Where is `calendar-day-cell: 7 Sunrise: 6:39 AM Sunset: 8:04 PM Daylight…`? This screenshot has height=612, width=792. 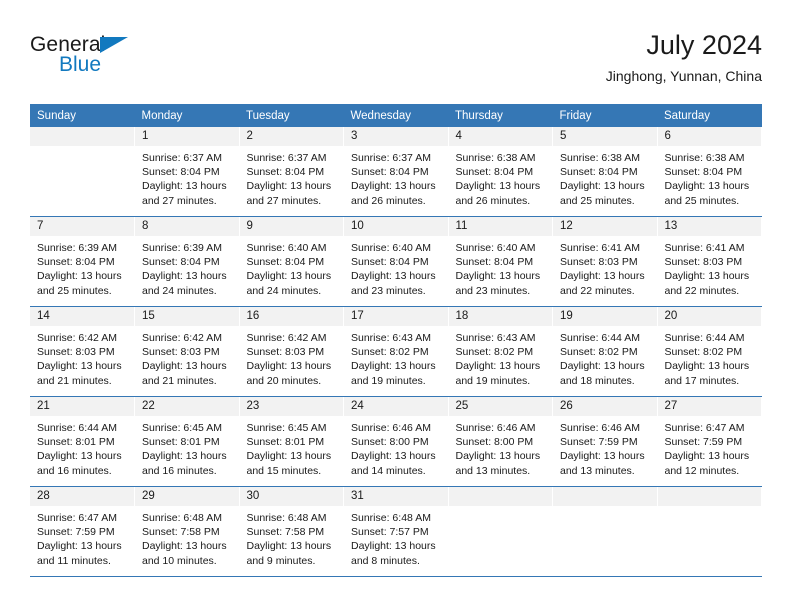
calendar-day-cell: 7 Sunrise: 6:39 AM Sunset: 8:04 PM Daylight… is located at coordinates (82, 261).